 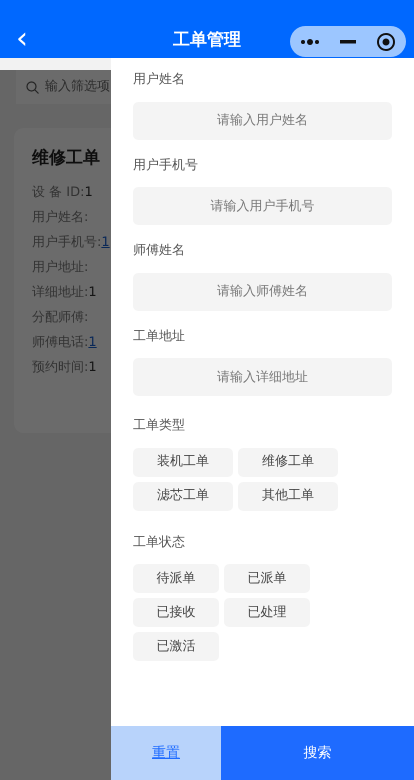 What do you see at coordinates (67, 242) in the screenshot?
I see `field-label: 用户手机号:` at bounding box center [67, 242].